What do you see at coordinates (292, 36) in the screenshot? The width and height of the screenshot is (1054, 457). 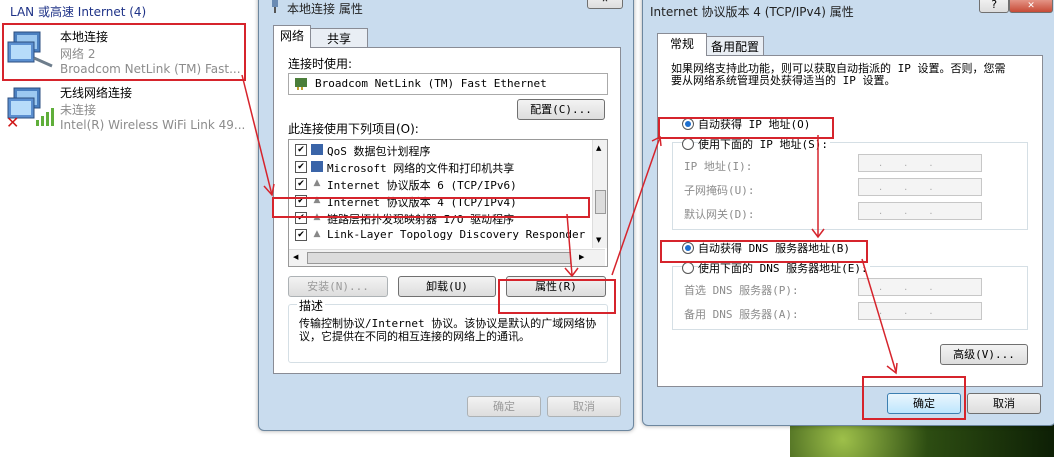 I see `tab-network: 网络` at bounding box center [292, 36].